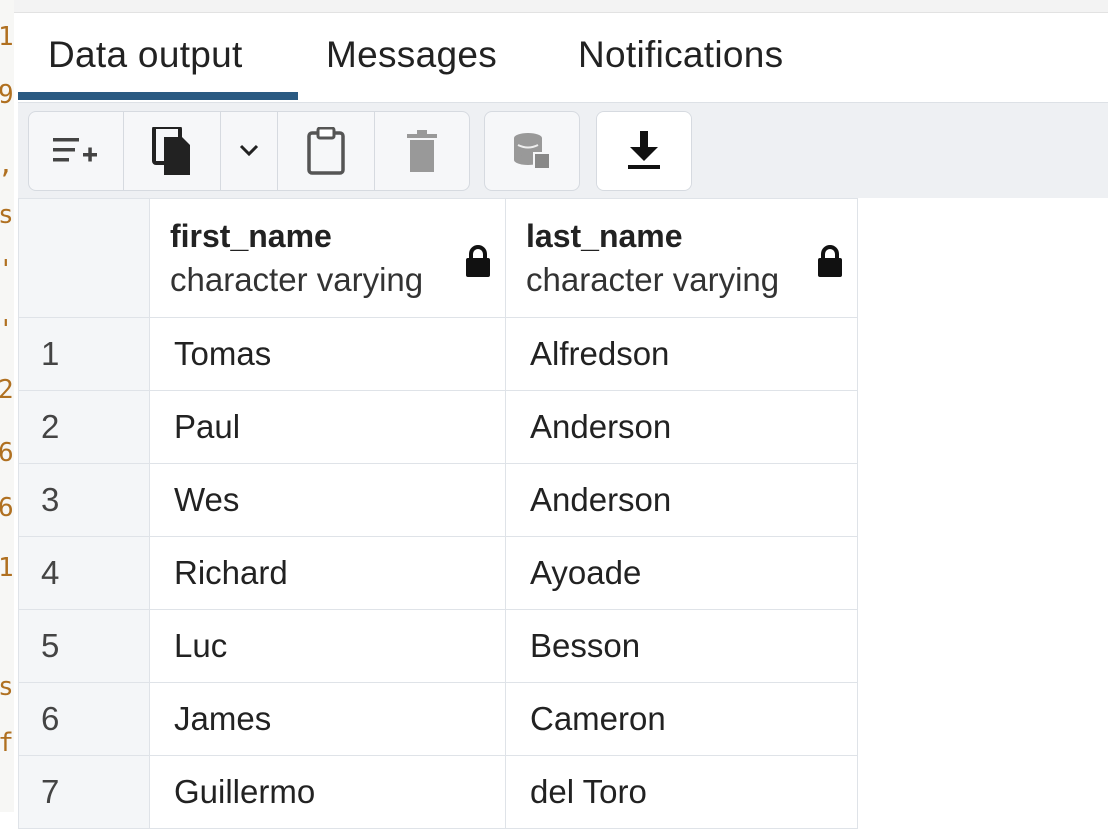  Describe the element at coordinates (681, 258) in the screenshot. I see `column-header-last-name: last_name character varying` at that location.